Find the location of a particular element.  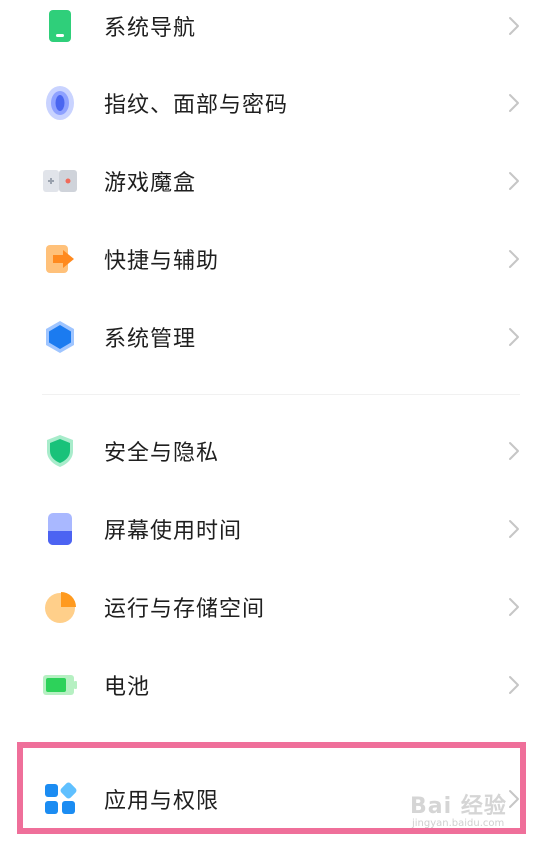

settings-item-system-management: 系统管理 is located at coordinates (273, 337).